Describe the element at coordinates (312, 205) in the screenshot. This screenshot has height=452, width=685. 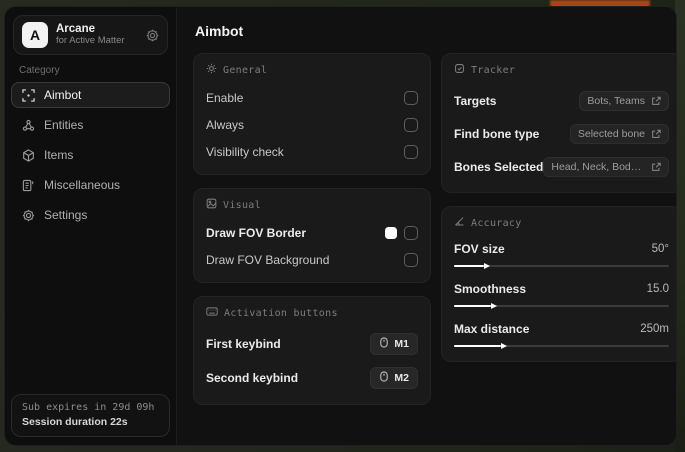
I see `visual-card-header: Visual` at that location.